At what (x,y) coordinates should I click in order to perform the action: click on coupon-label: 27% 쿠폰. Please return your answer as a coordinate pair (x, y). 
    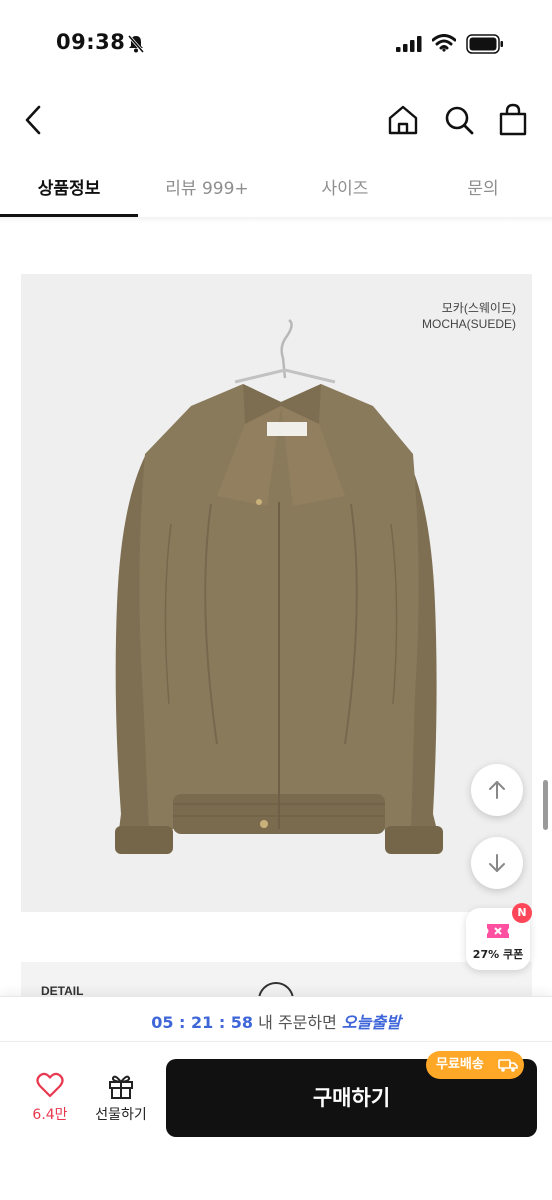
    Looking at the image, I should click on (498, 954).